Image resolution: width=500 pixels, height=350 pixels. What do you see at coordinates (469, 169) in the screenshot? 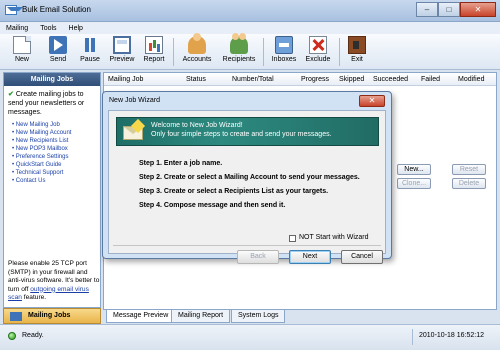
I see `grid-reset-button: Reset` at bounding box center [469, 169].